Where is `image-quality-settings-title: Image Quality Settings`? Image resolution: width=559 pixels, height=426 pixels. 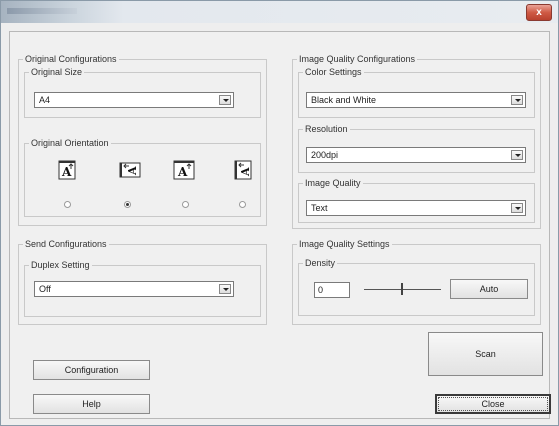
image-quality-settings-title: Image Quality Settings is located at coordinates (344, 244).